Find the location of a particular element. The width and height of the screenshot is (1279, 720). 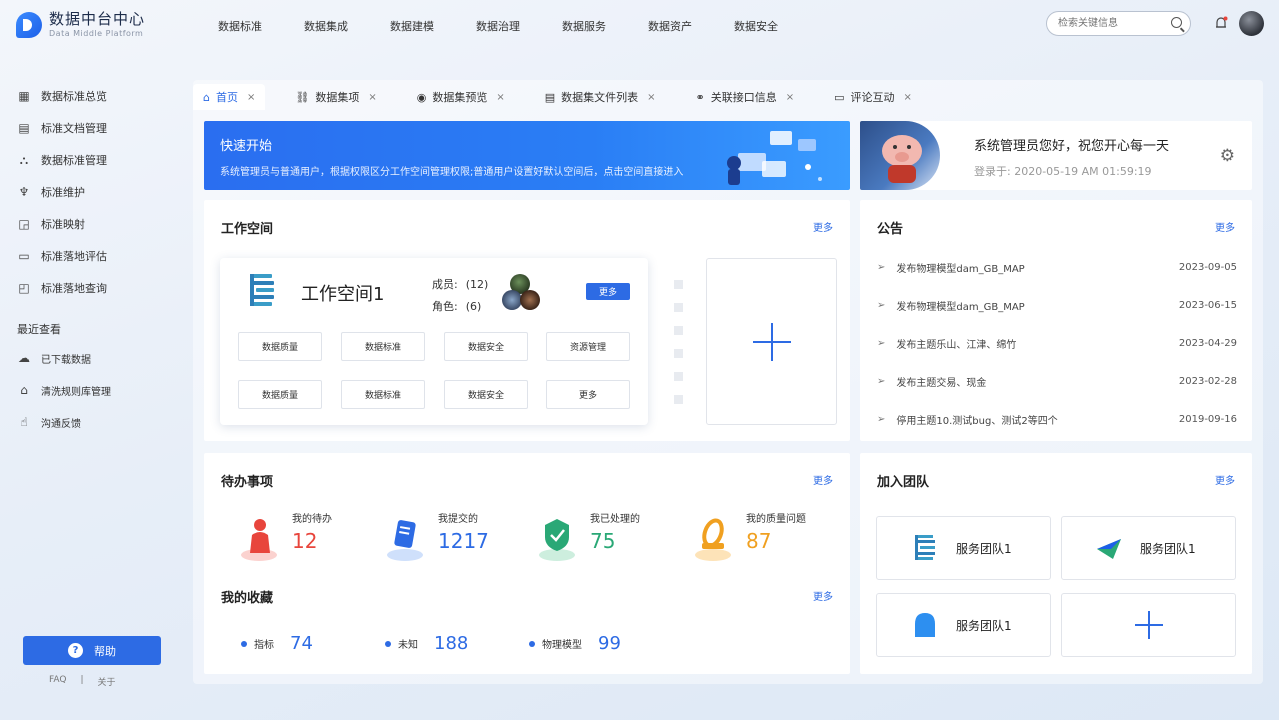

nav-item-data-governance: 数据治理 is located at coordinates (498, 26).